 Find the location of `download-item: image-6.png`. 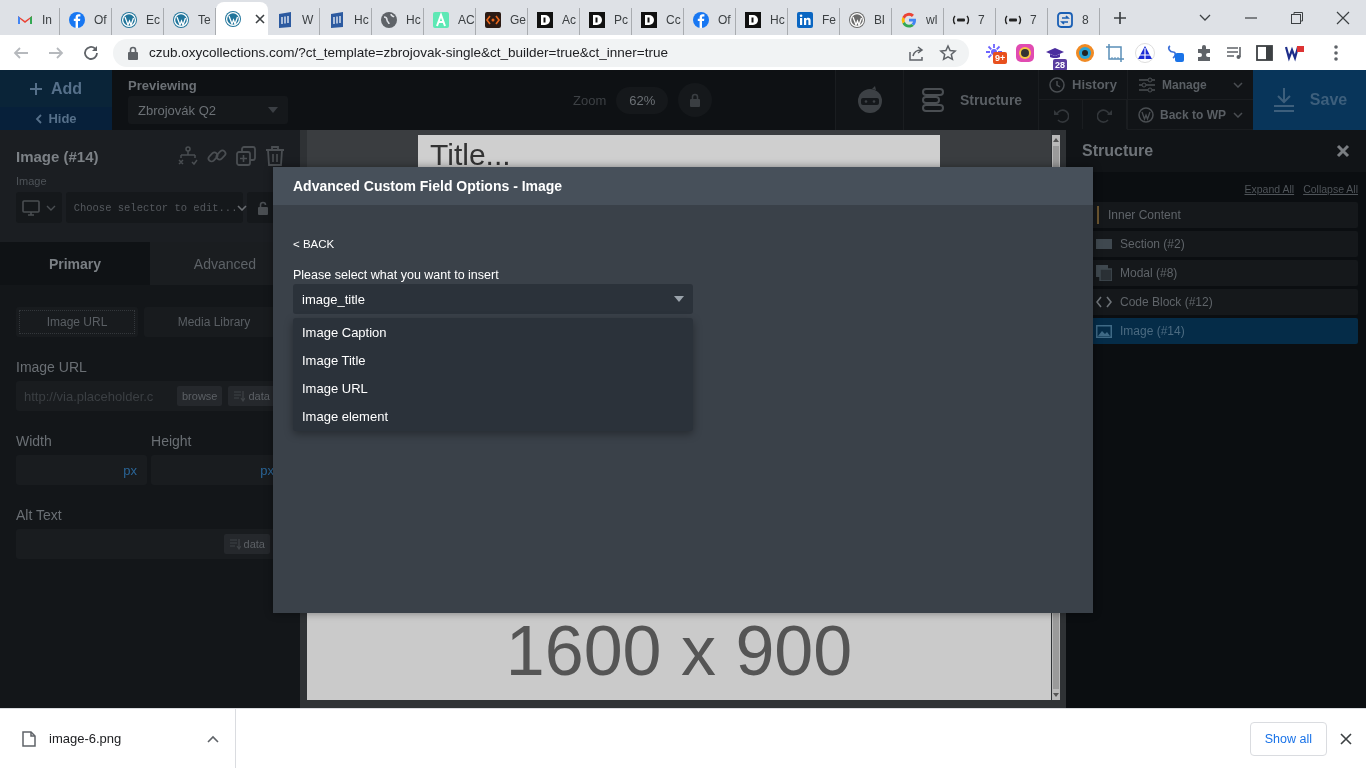

download-item: image-6.png is located at coordinates (118, 738).